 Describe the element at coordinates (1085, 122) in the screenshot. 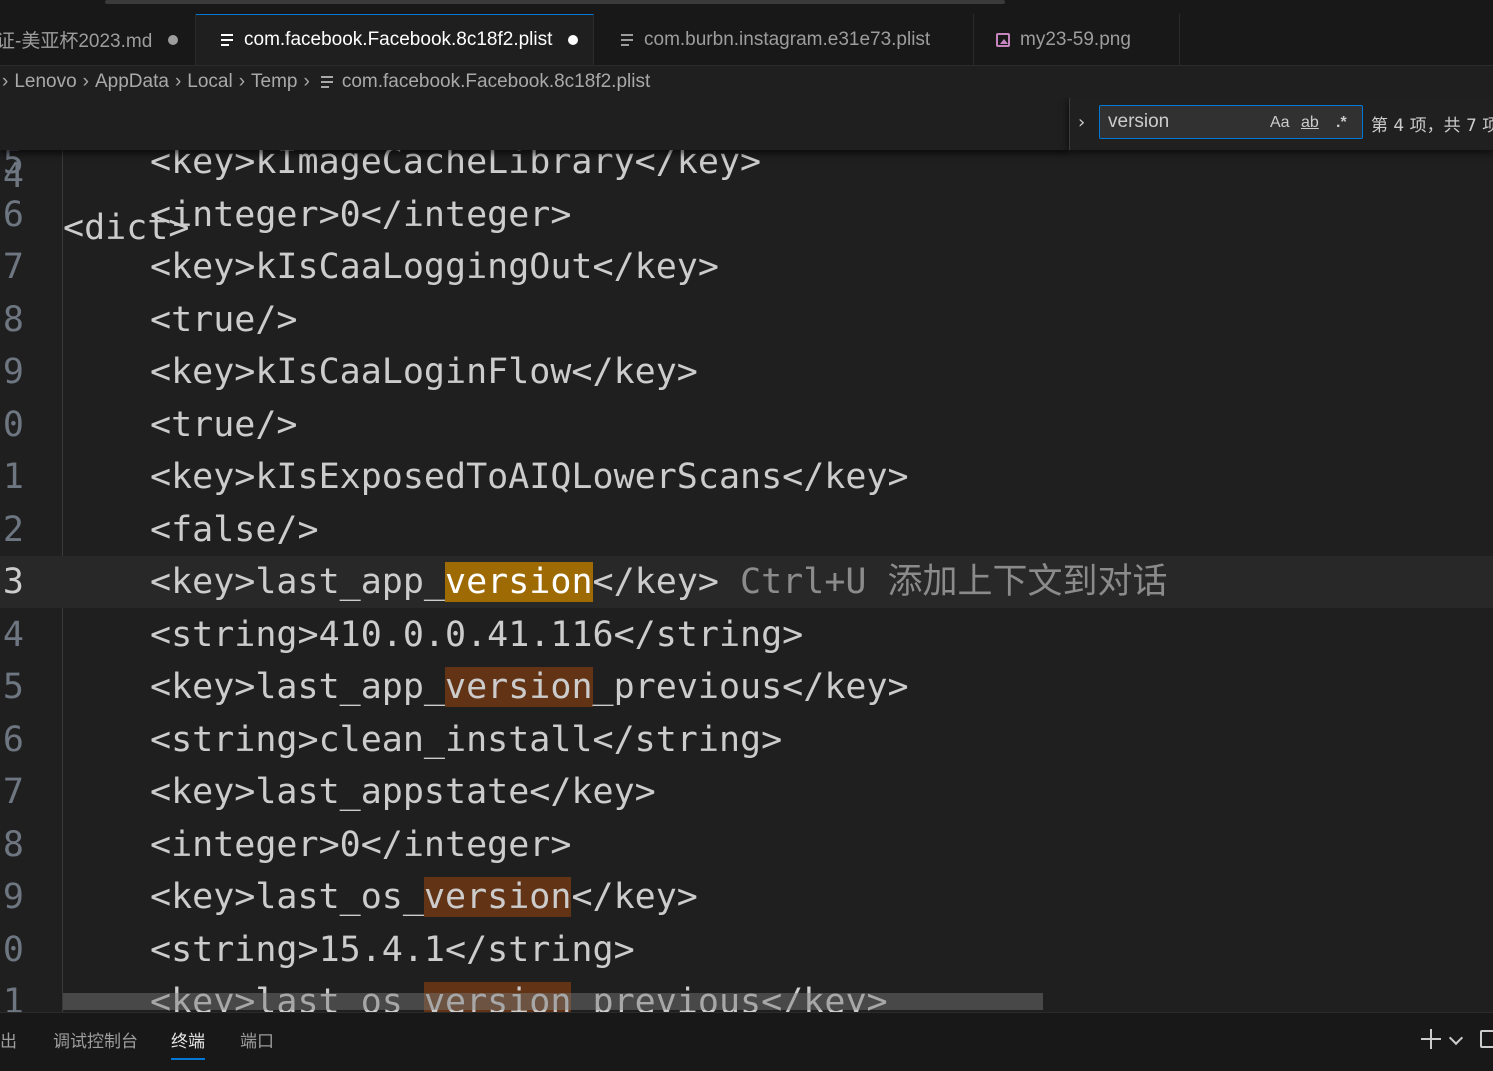

I see `toggle-replace-chevron-icon: ›` at that location.